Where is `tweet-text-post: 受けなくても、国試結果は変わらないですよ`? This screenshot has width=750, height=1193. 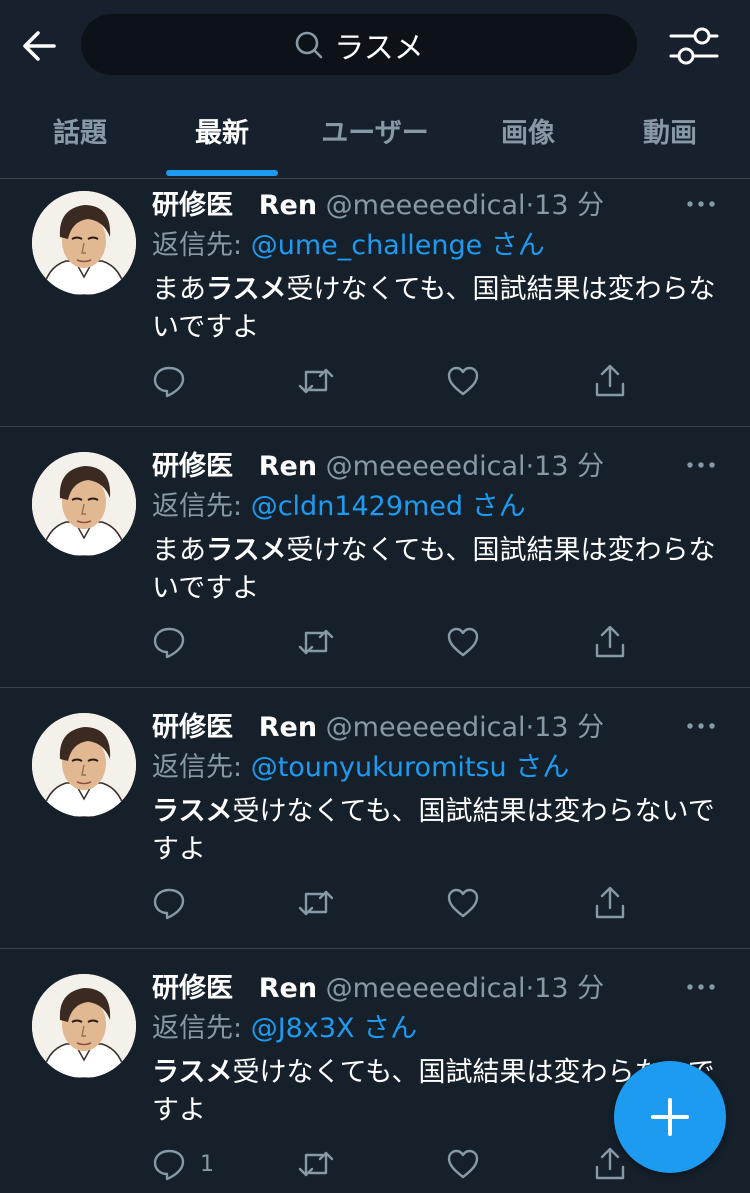 tweet-text-post: 受けなくても、国試結果は変わらないですよ is located at coordinates (433, 830).